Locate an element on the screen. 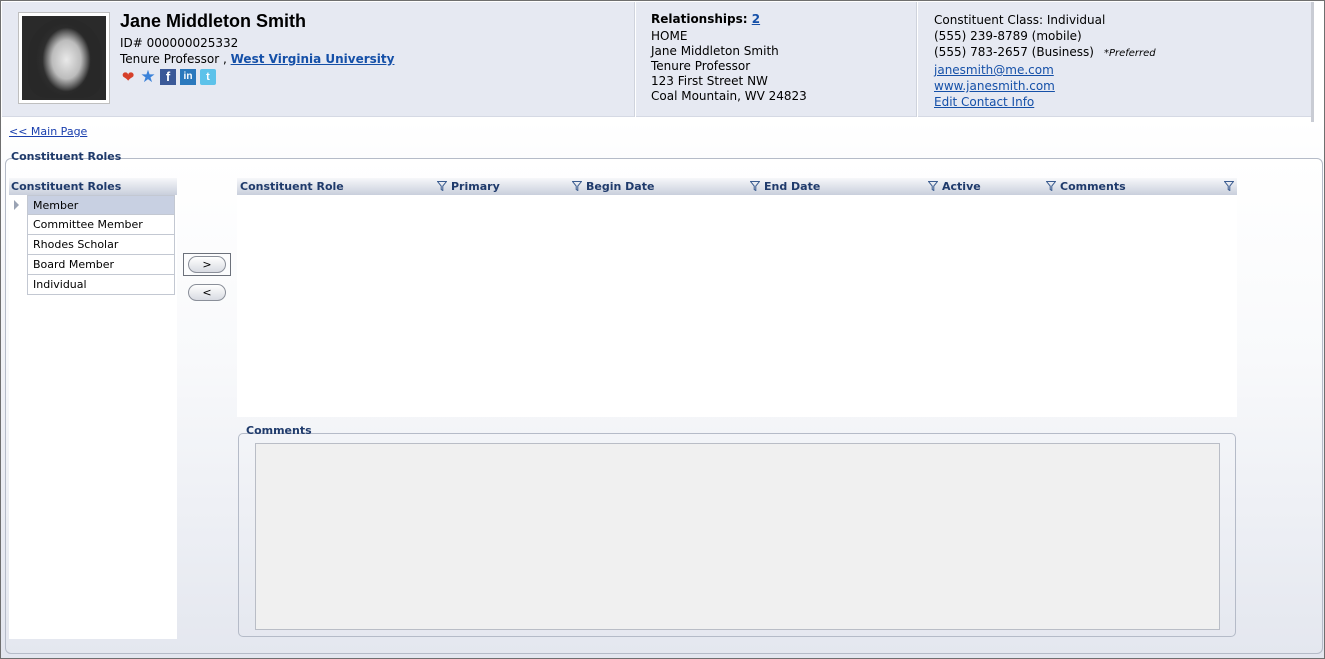 This screenshot has width=1325, height=659. remove-role-button: < is located at coordinates (207, 292).